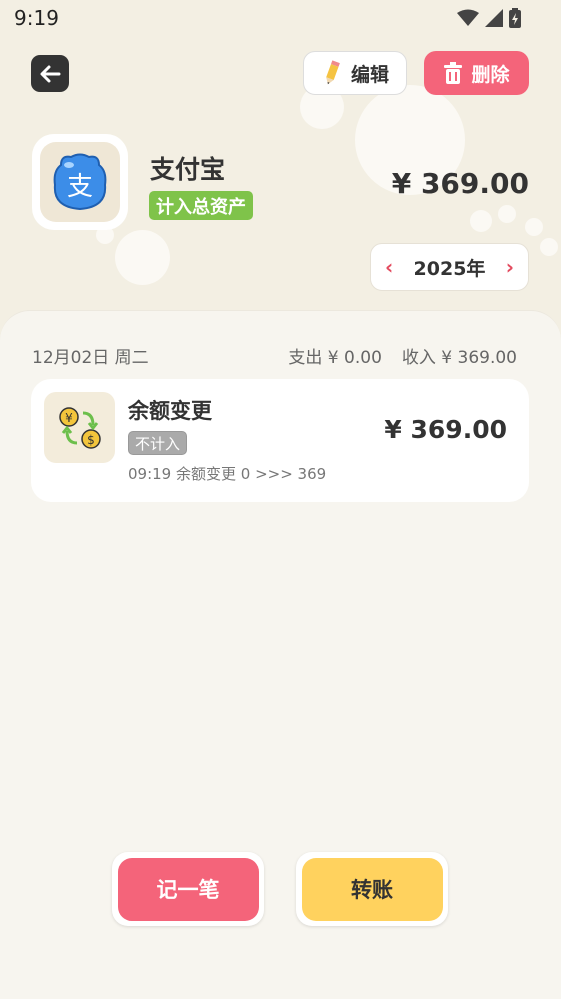  I want to click on account-icon-frame: 支, so click(80, 182).